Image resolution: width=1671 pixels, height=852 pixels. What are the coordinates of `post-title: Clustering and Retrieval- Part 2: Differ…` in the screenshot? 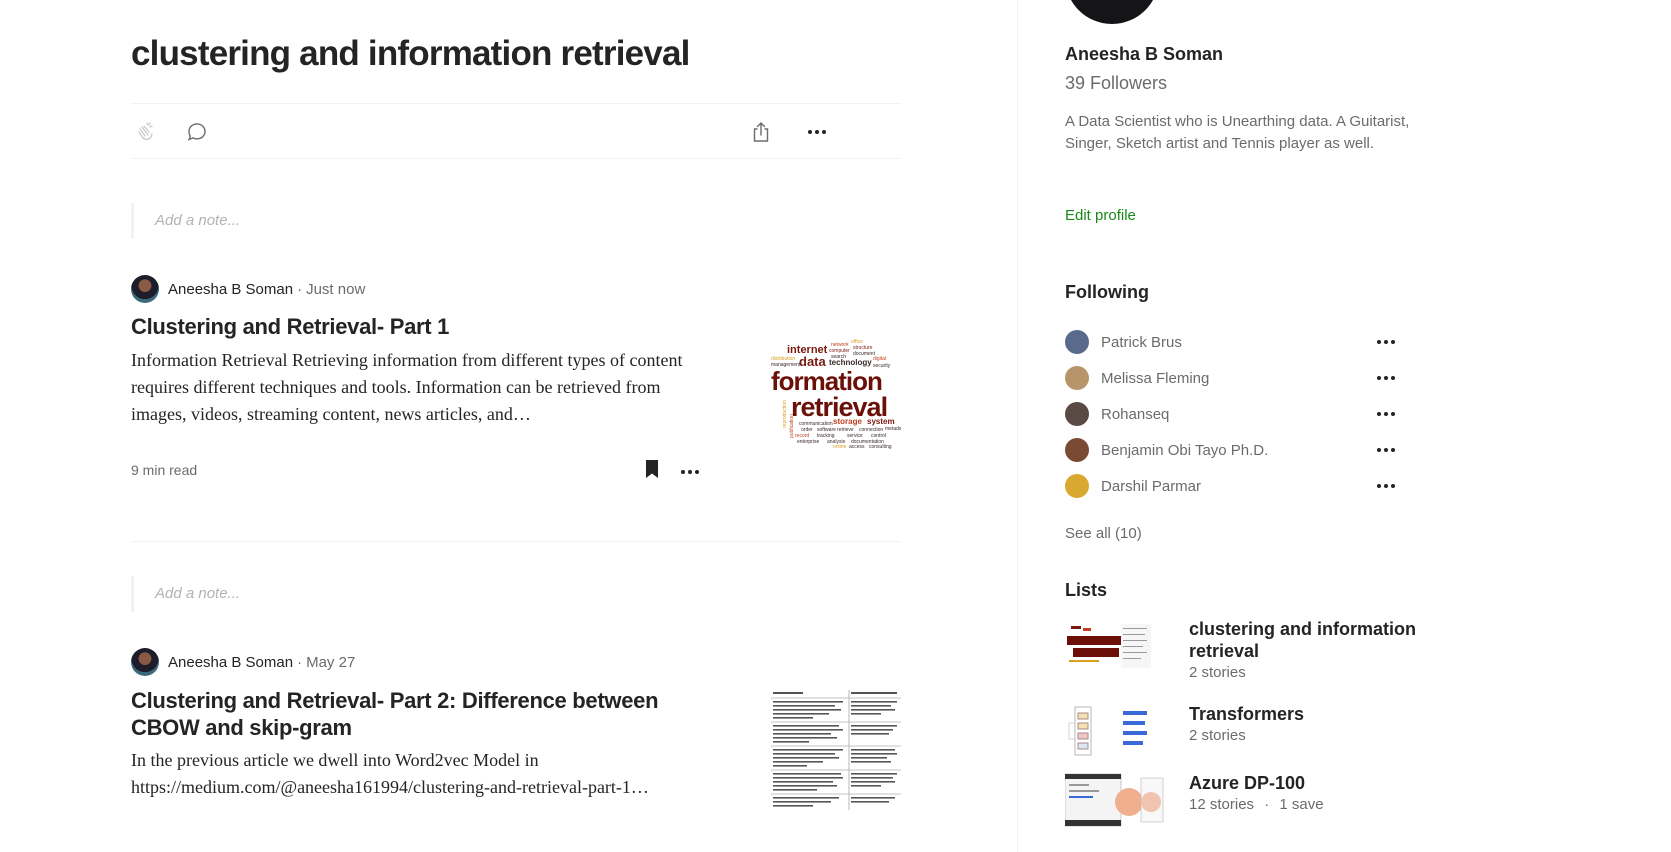 It's located at (421, 714).